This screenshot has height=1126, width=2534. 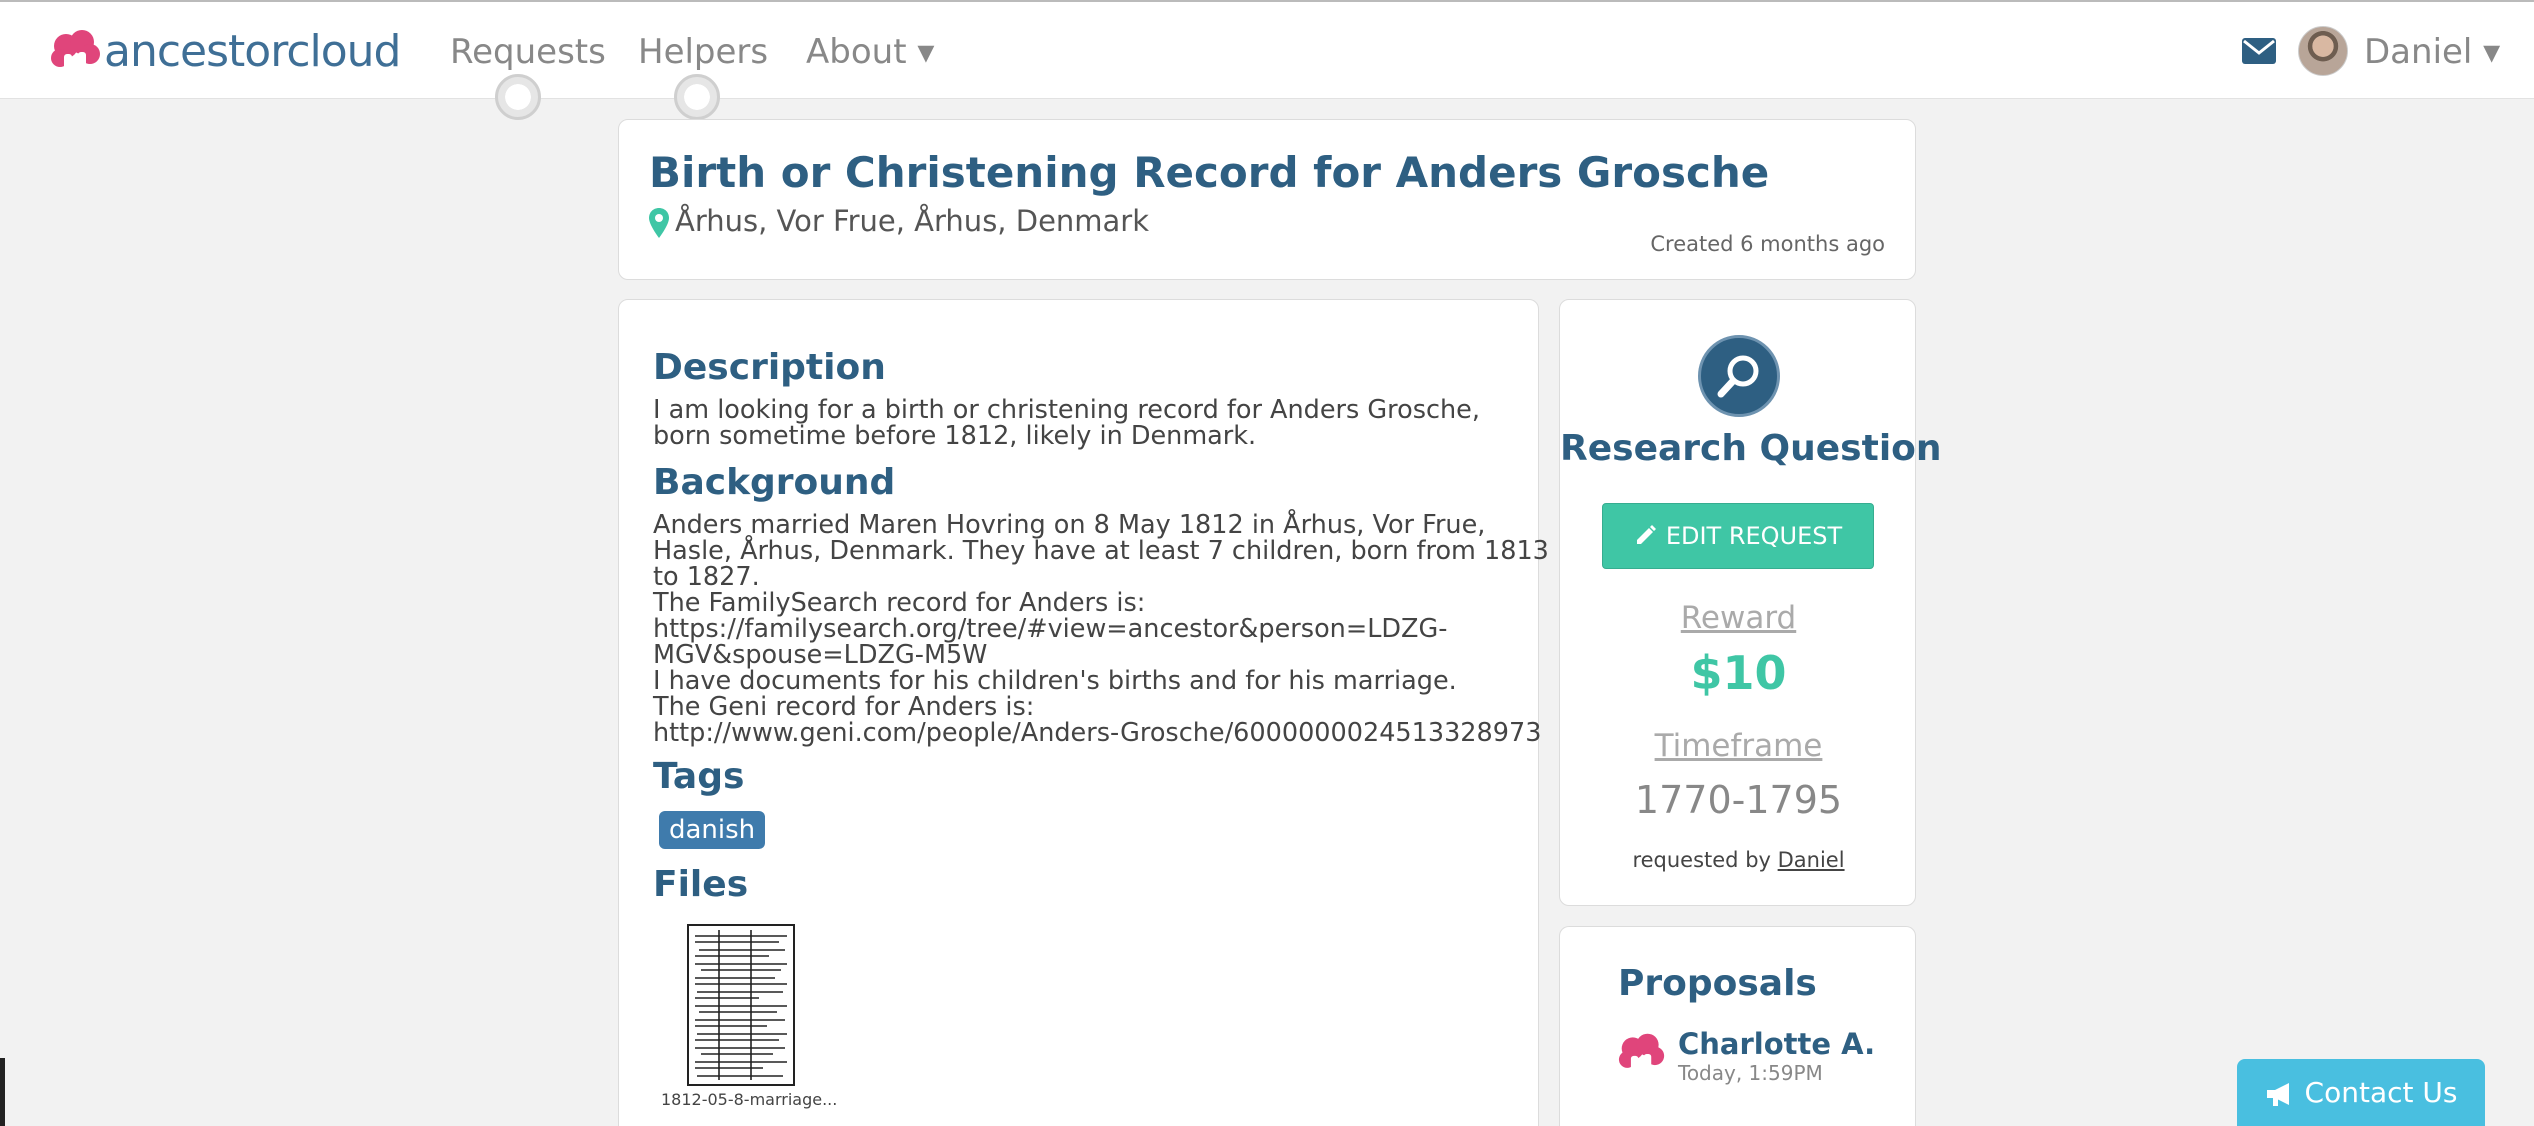 I want to click on tags-heading: Tags, so click(x=699, y=776).